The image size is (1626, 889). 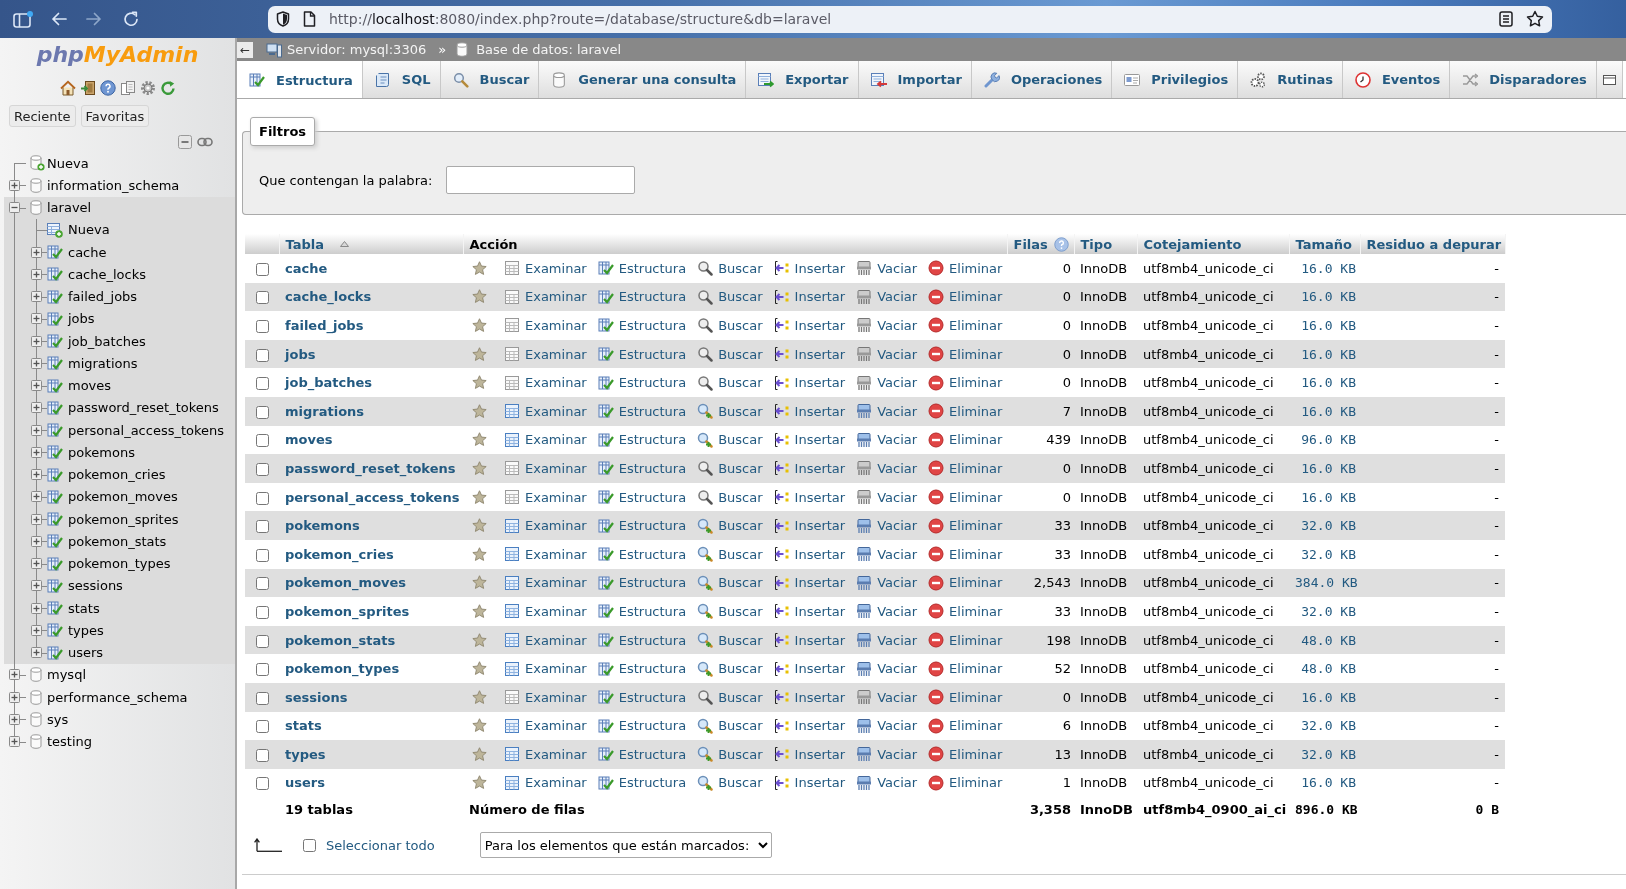 I want to click on tree-item-link: laravel, so click(x=69, y=208).